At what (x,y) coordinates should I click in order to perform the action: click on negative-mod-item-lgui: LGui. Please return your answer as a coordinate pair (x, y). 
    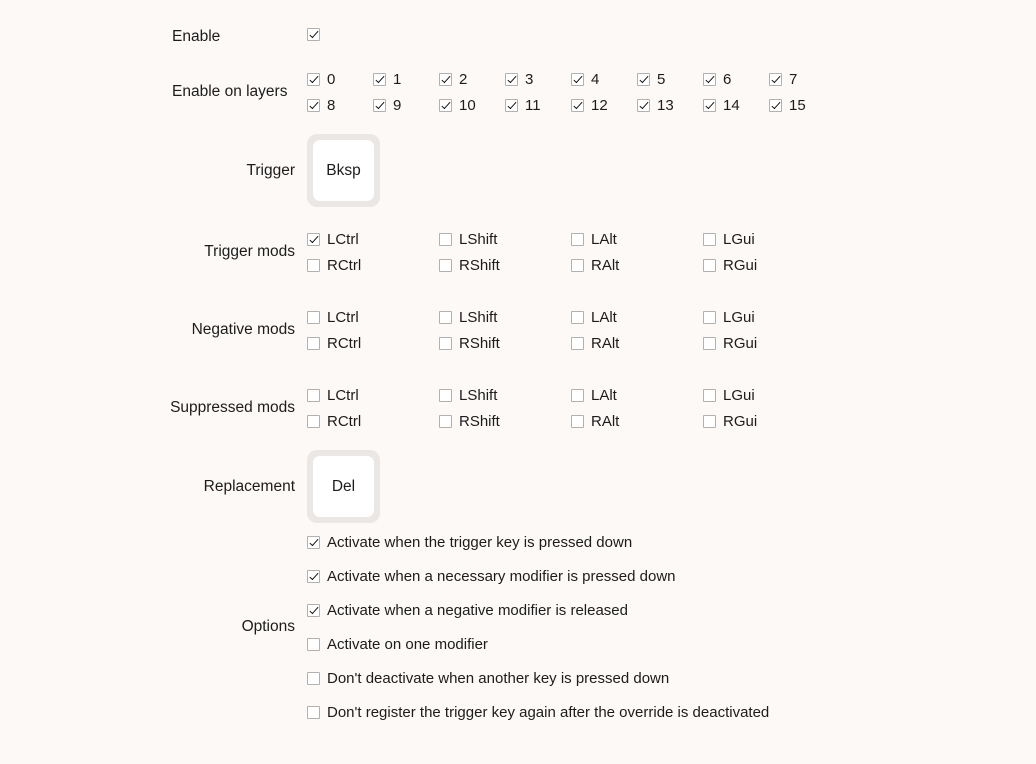
    Looking at the image, I should click on (769, 317).